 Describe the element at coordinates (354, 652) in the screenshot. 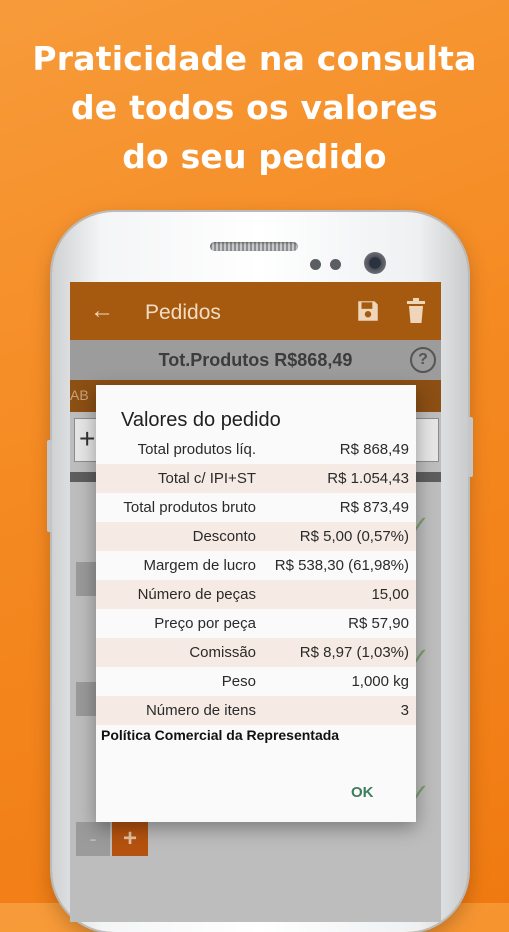

I see `row-value: R$ 8,97 (1,03%)` at that location.